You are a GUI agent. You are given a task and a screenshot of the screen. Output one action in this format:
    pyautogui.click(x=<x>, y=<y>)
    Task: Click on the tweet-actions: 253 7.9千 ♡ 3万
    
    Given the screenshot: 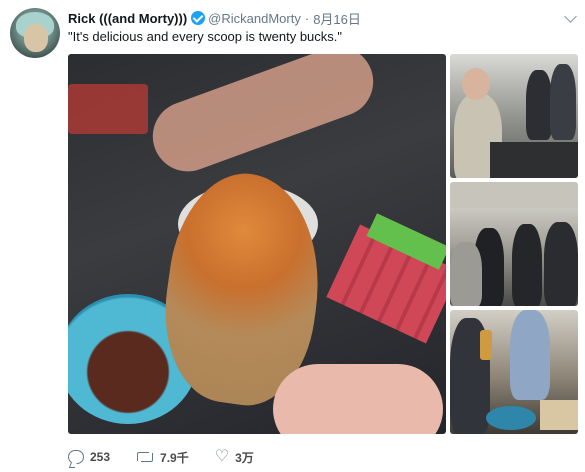 What is the action you would take?
    pyautogui.click(x=318, y=457)
    